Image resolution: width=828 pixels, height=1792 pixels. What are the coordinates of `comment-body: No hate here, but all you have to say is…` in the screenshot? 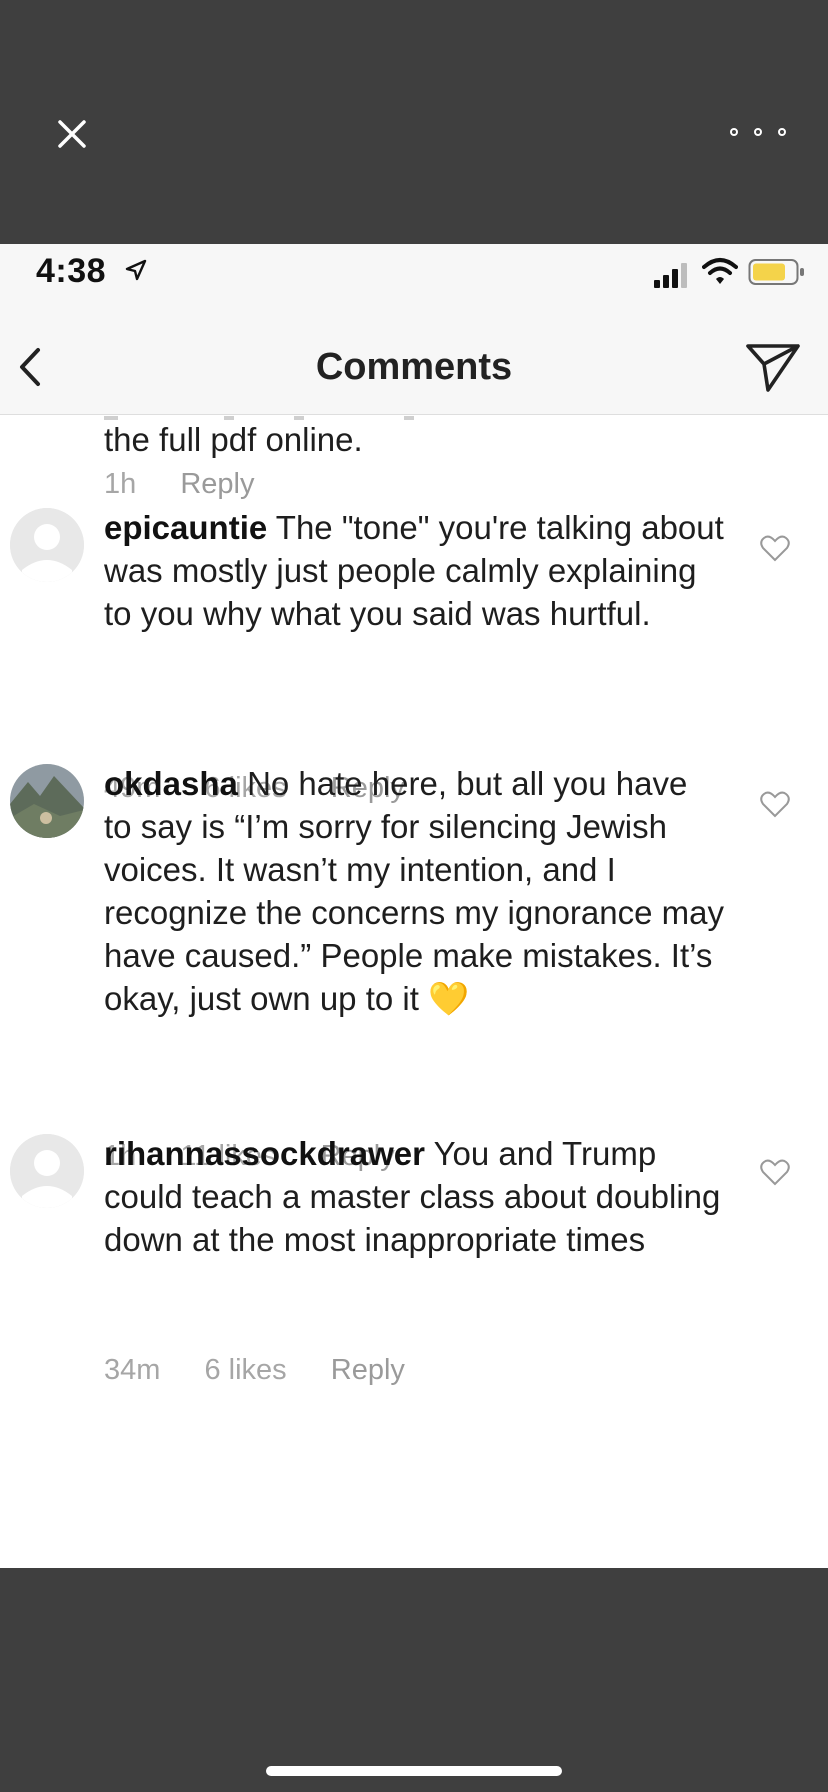 It's located at (414, 891).